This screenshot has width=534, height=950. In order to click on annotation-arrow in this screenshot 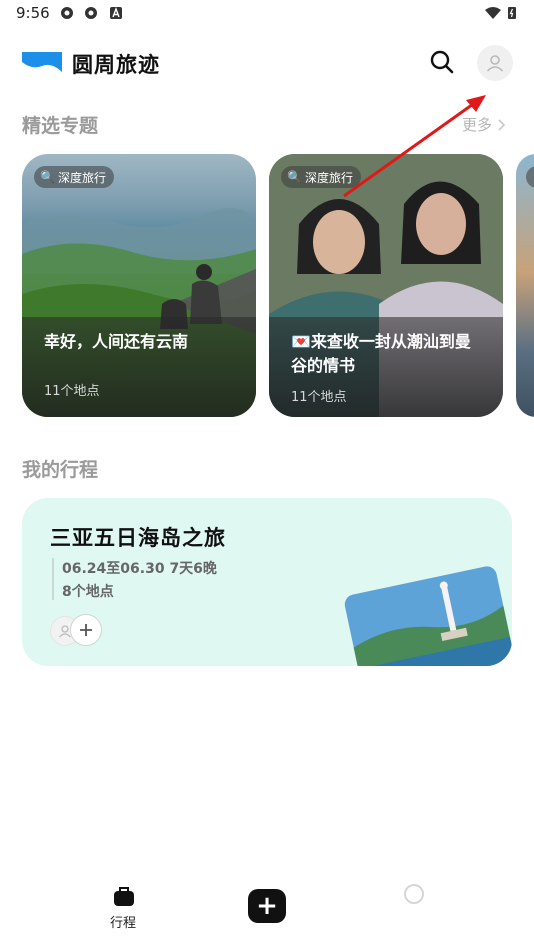, I will do `click(414, 146)`.